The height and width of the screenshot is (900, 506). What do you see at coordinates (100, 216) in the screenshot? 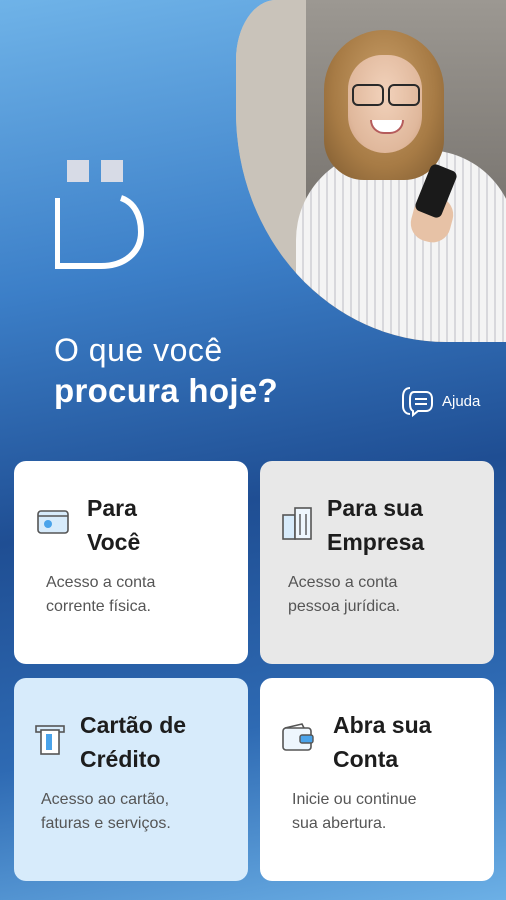
I see `bank-logo` at bounding box center [100, 216].